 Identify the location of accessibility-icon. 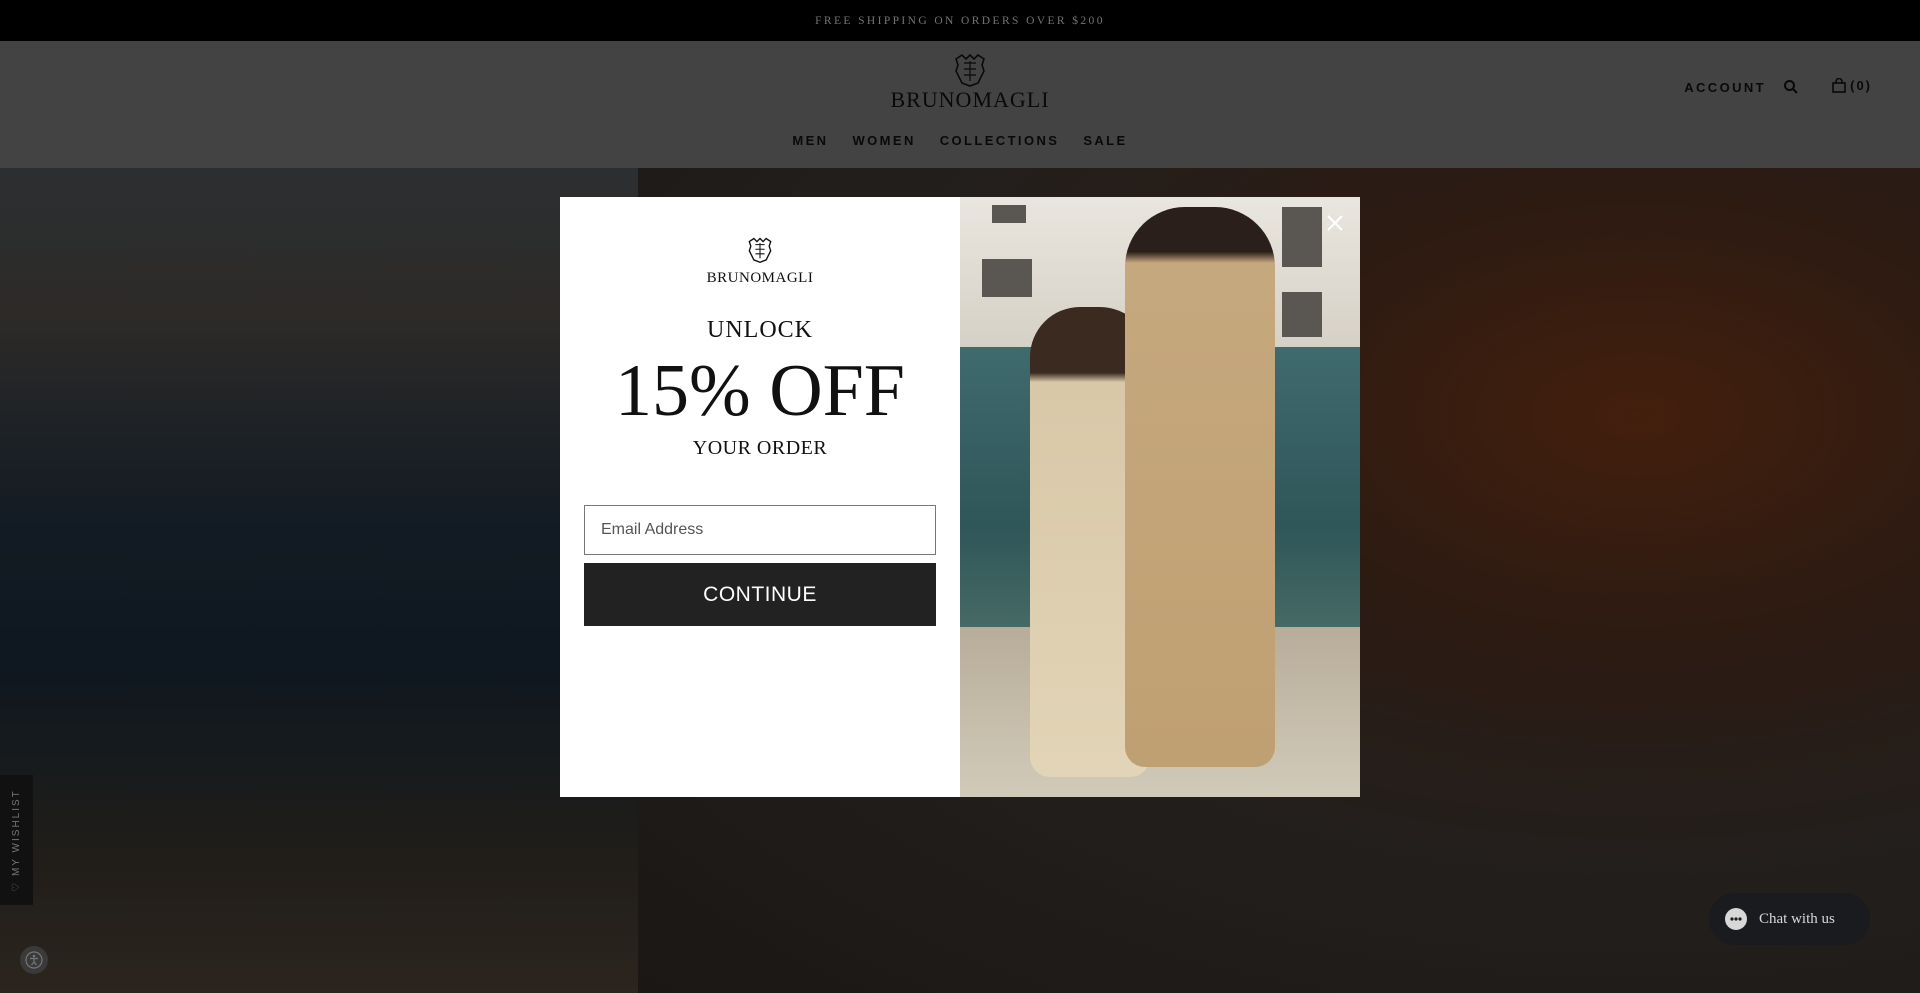
(34, 960).